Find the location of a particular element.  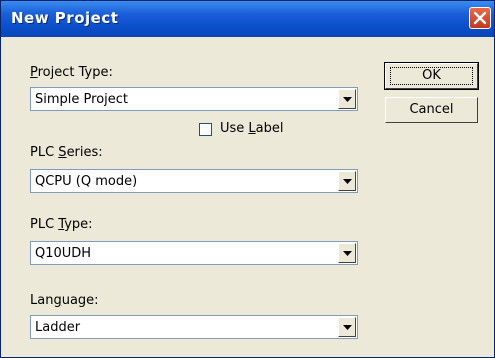

cancel-button: Cancel is located at coordinates (431, 110).